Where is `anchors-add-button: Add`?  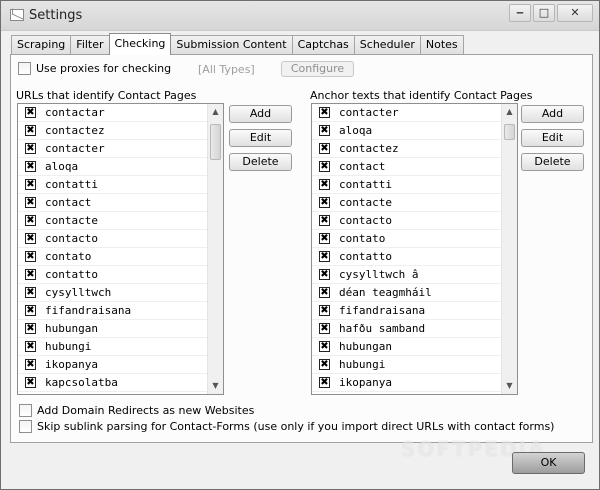
anchors-add-button: Add is located at coordinates (552, 114).